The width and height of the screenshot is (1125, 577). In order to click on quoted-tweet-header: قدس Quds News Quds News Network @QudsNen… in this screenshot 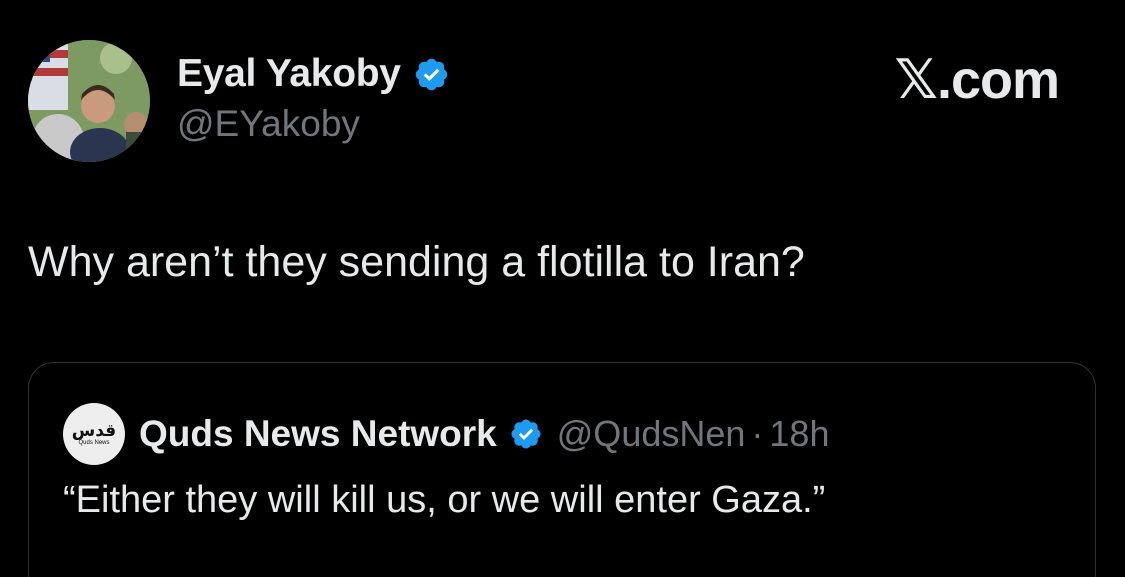, I will do `click(446, 434)`.